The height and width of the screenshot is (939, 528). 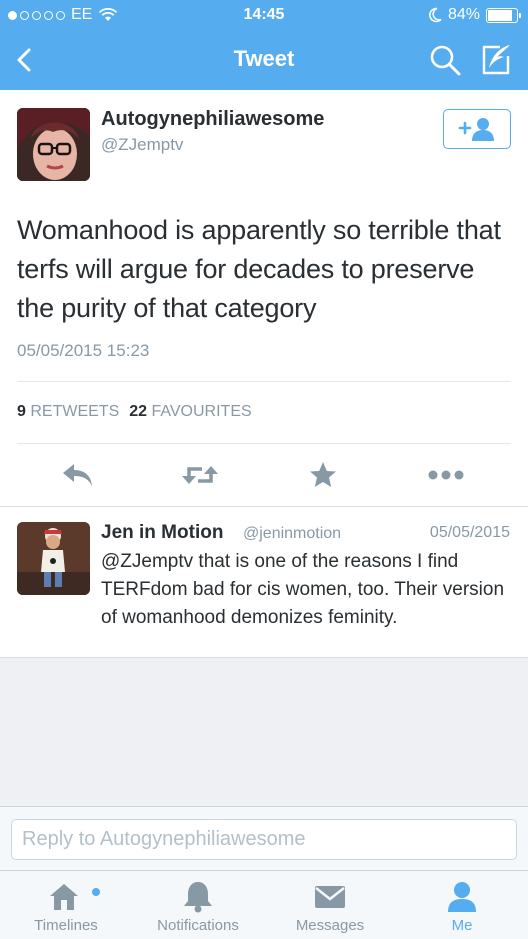 I want to click on more-button, so click(x=446, y=475).